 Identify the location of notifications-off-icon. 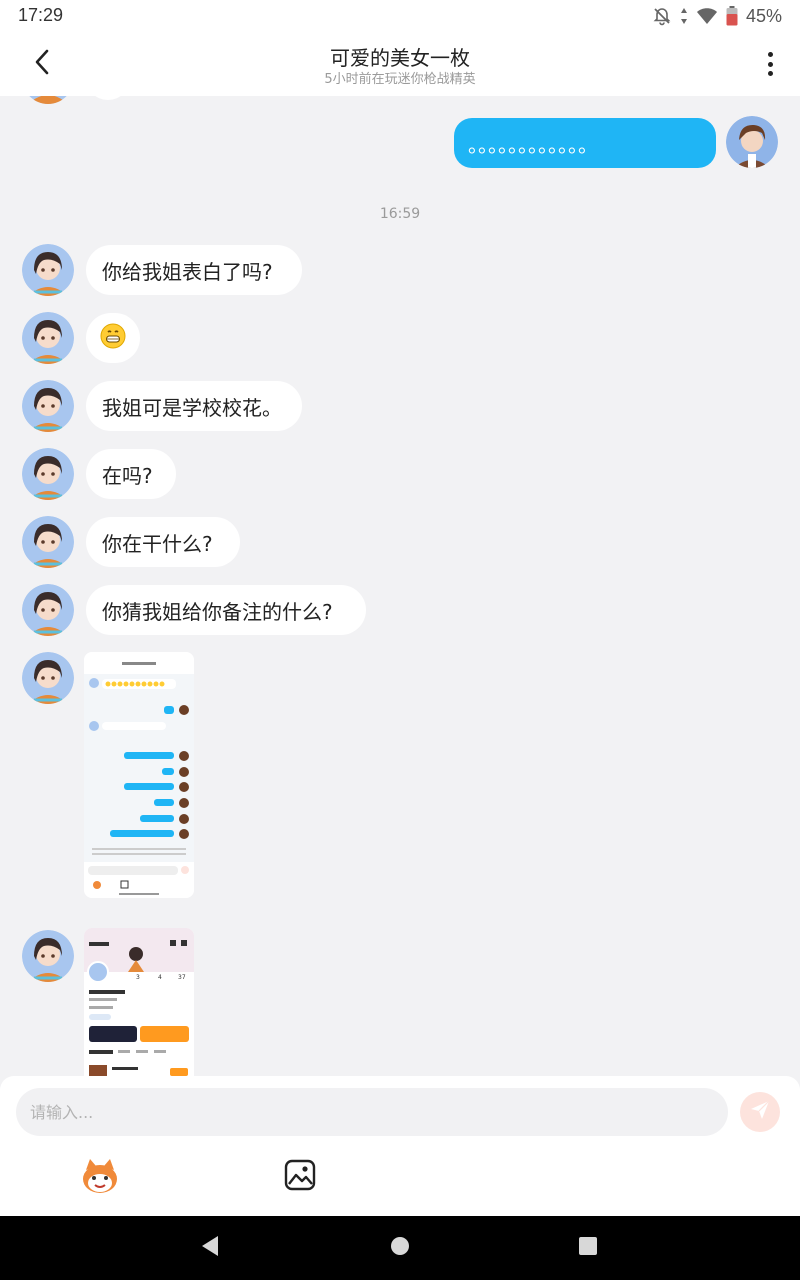
(662, 16).